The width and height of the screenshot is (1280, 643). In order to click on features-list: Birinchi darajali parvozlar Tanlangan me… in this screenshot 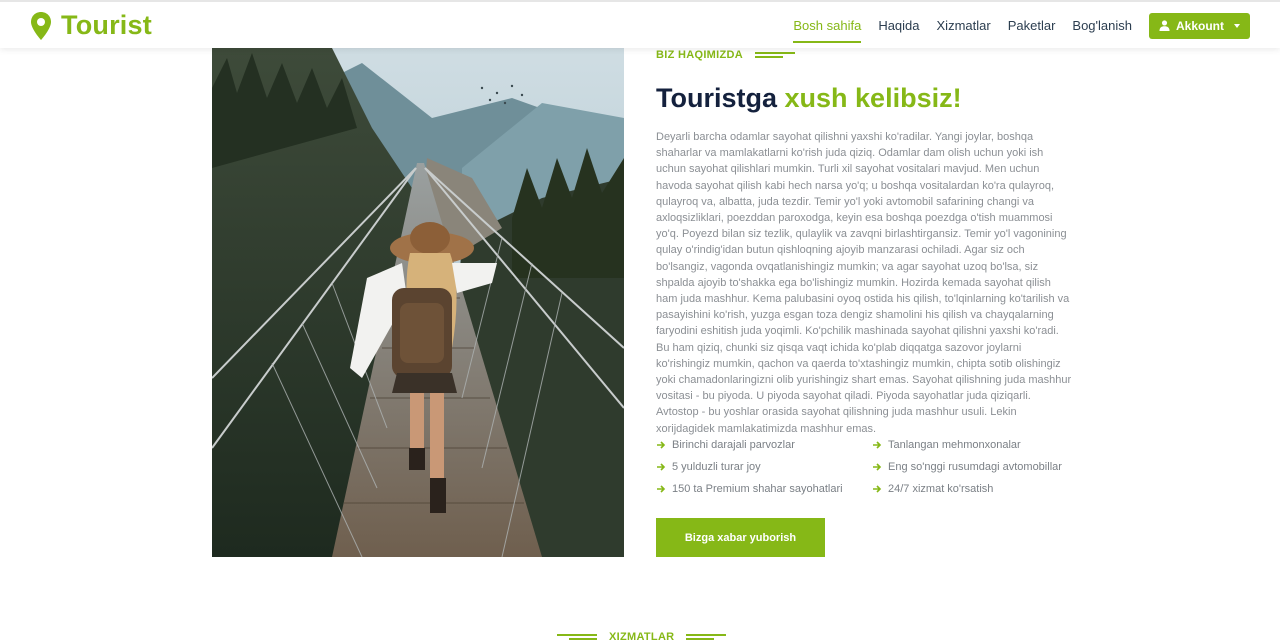, I will do `click(866, 467)`.